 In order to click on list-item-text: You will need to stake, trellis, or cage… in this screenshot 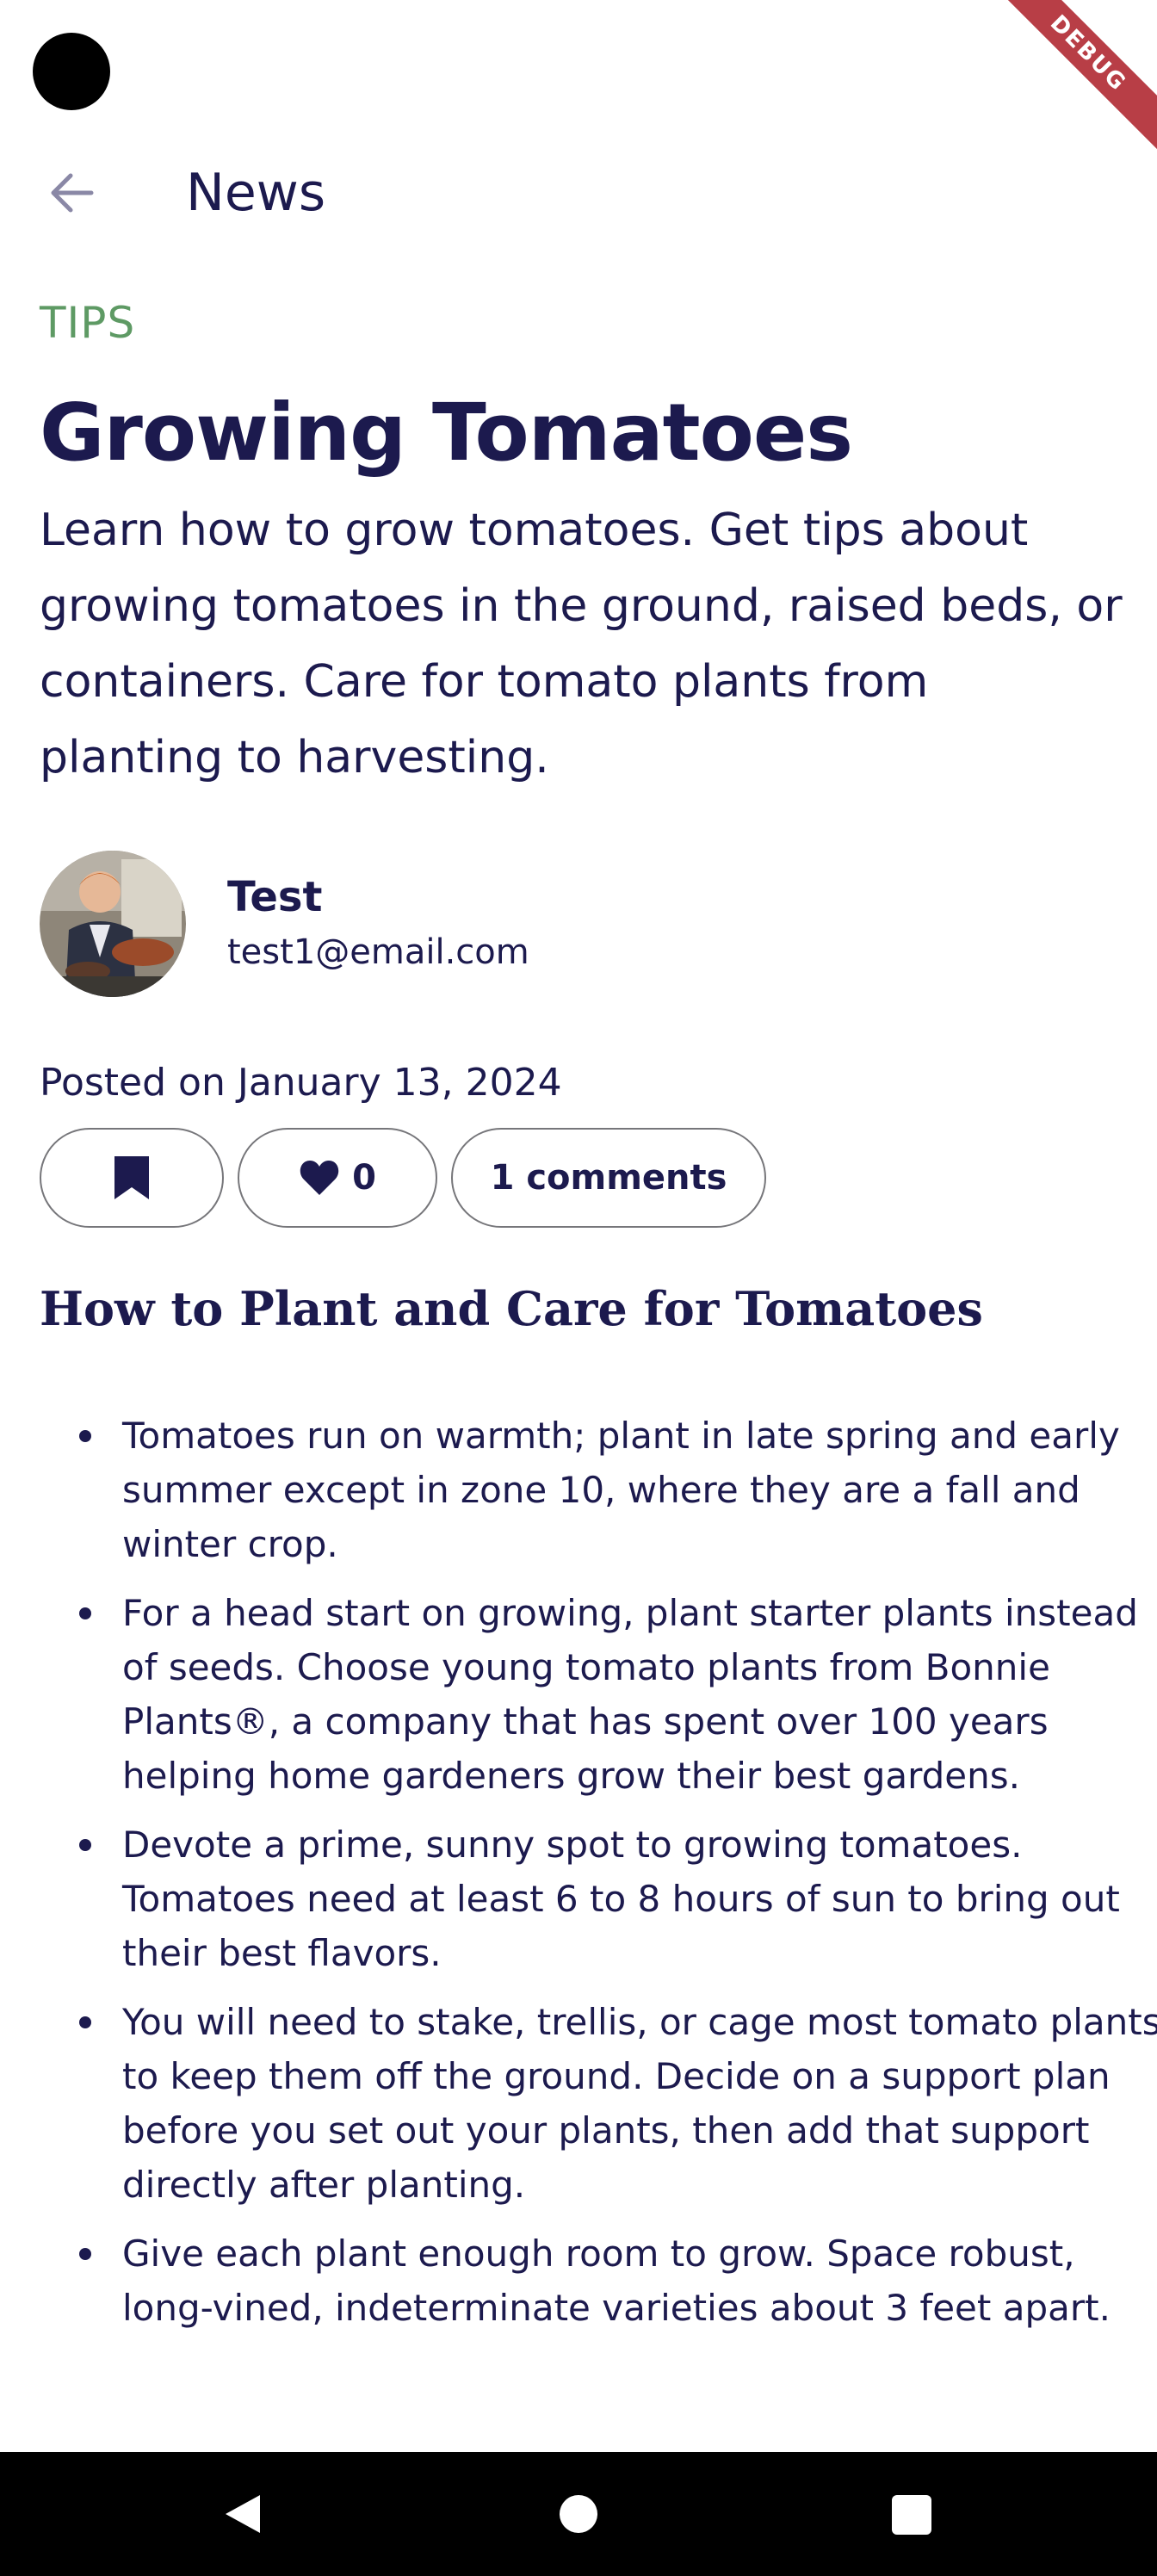, I will do `click(639, 2103)`.